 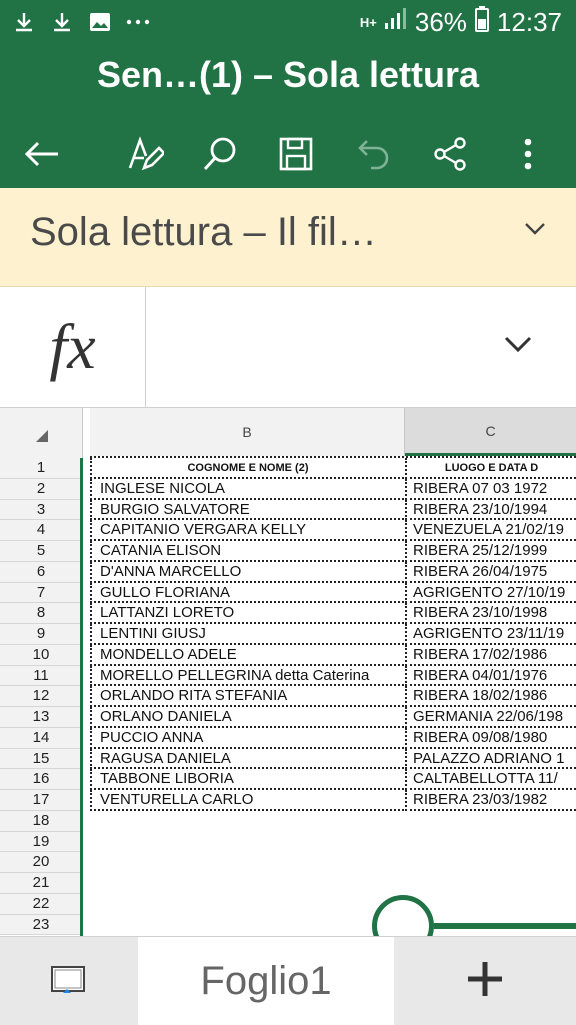 What do you see at coordinates (247, 655) in the screenshot?
I see `cell-name: MONDELLO ADELE` at bounding box center [247, 655].